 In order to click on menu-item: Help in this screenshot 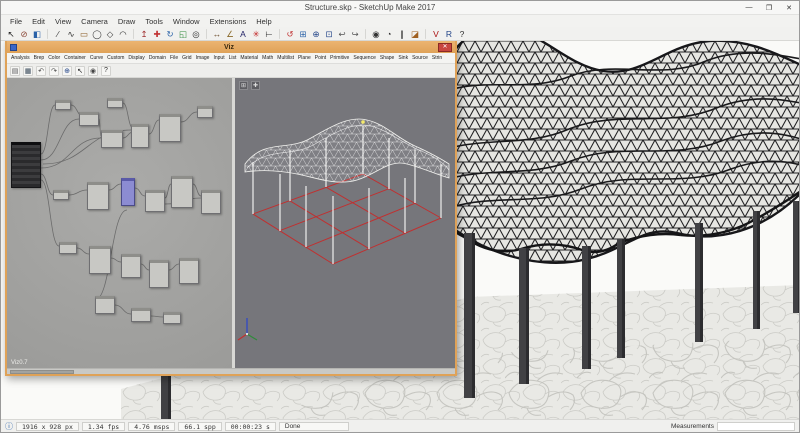, I will do `click(263, 21)`.